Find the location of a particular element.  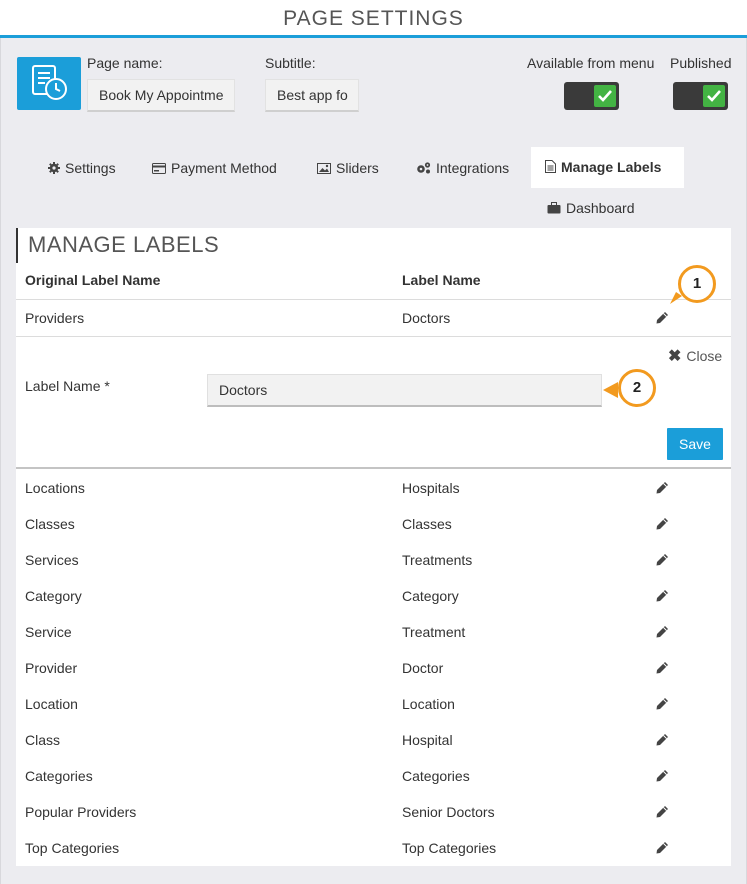

tab-sliders-label: Sliders is located at coordinates (357, 168).